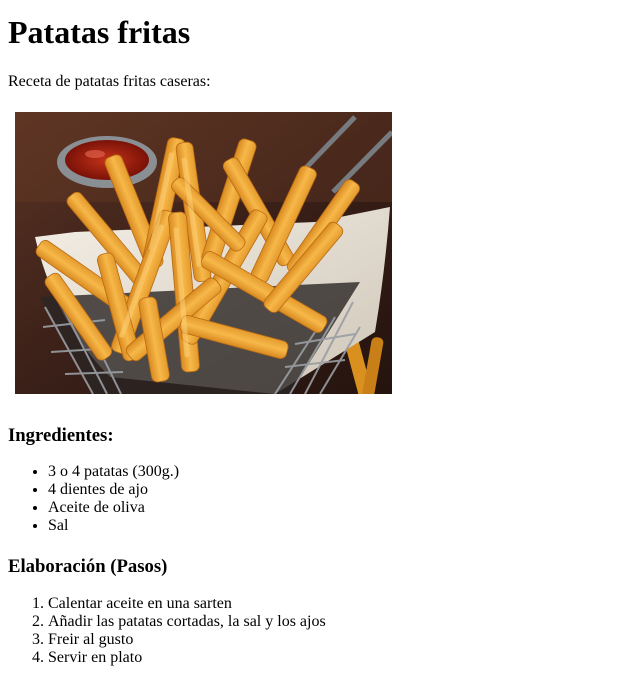  I want to click on step-item: Servir en plato, so click(187, 658).